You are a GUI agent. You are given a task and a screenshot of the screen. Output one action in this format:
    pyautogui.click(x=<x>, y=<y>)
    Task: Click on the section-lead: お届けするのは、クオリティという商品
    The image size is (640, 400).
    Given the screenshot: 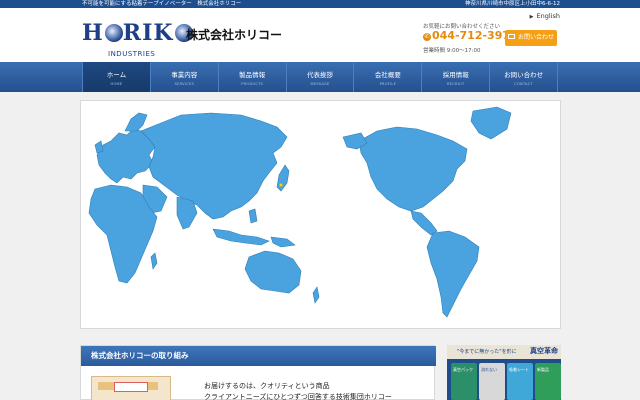 What is the action you would take?
    pyautogui.click(x=267, y=386)
    